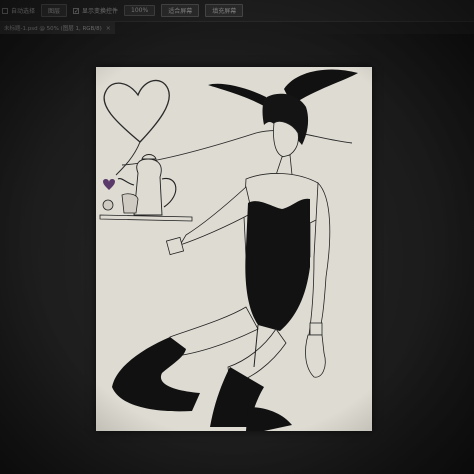 The image size is (474, 474). I want to click on sweet-item, so click(108, 205).